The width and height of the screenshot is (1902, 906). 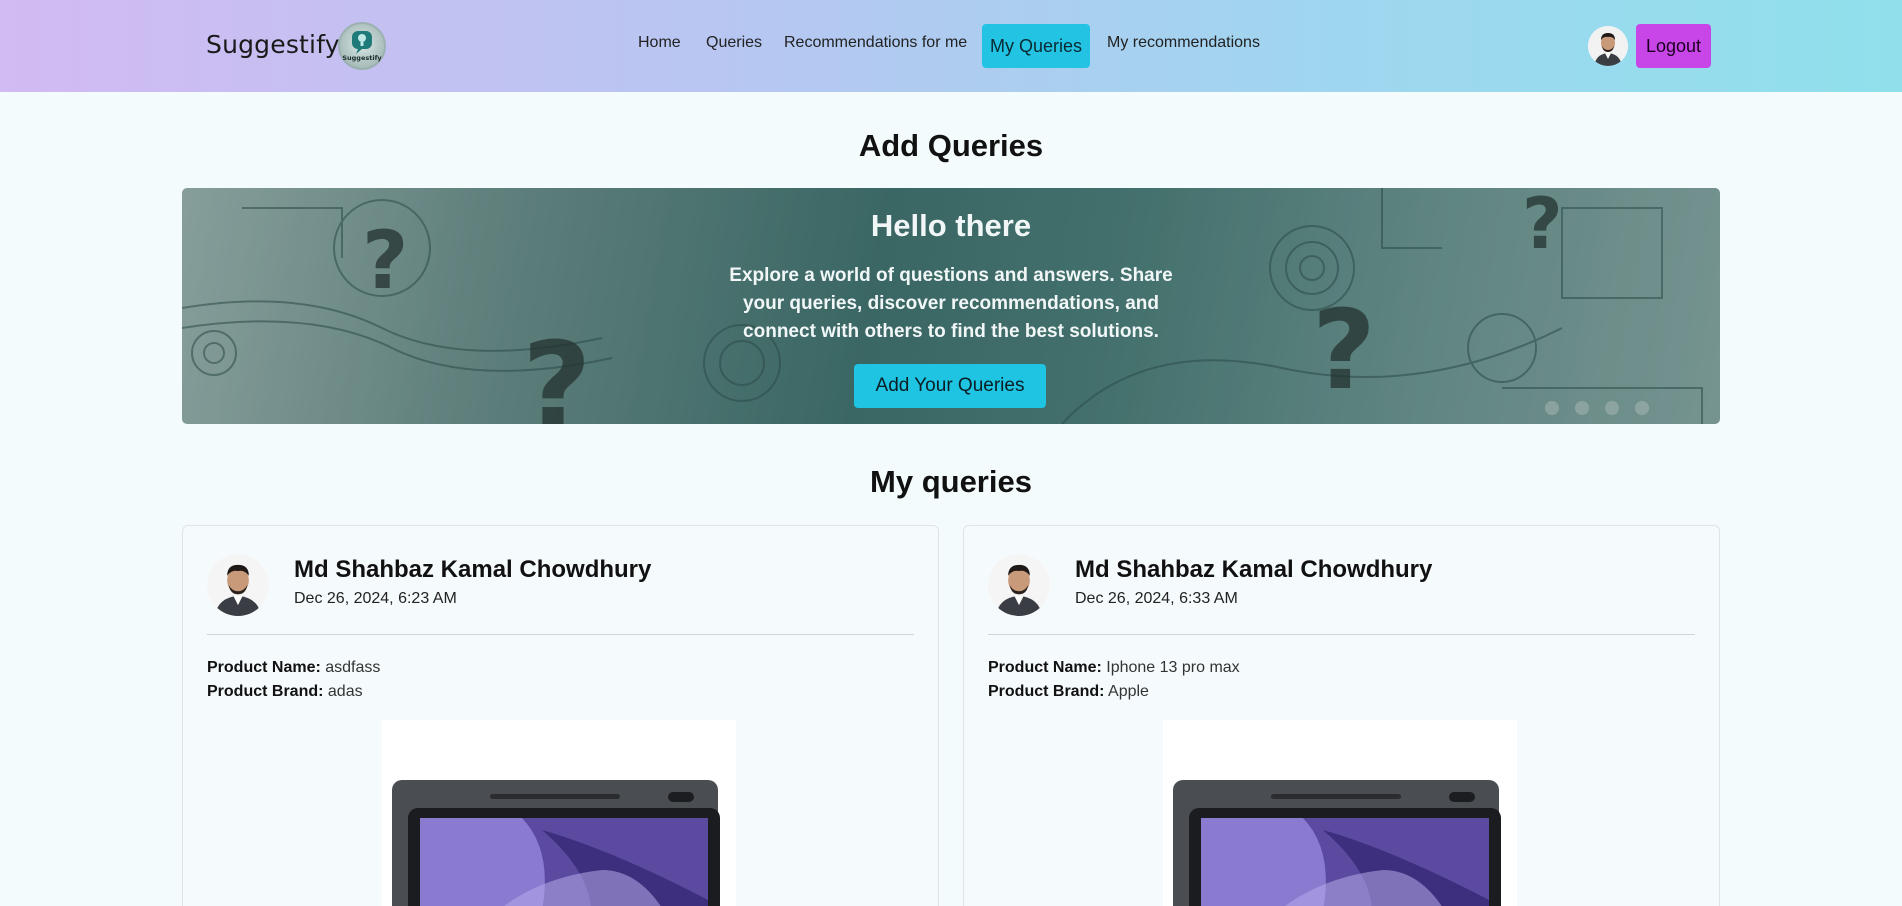 I want to click on product-brand-field: Product Brand: Apple, so click(x=1068, y=692).